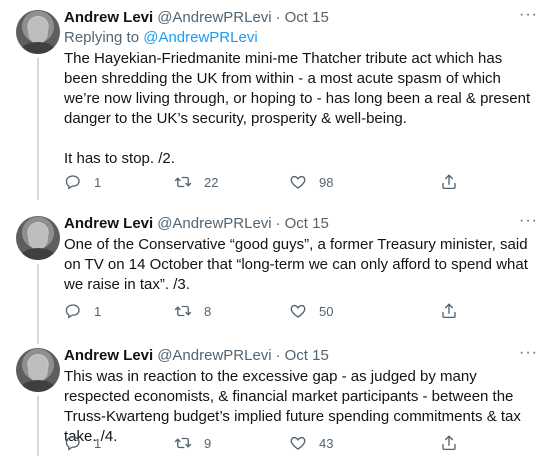  I want to click on replying-prefix: Replying to, so click(104, 37).